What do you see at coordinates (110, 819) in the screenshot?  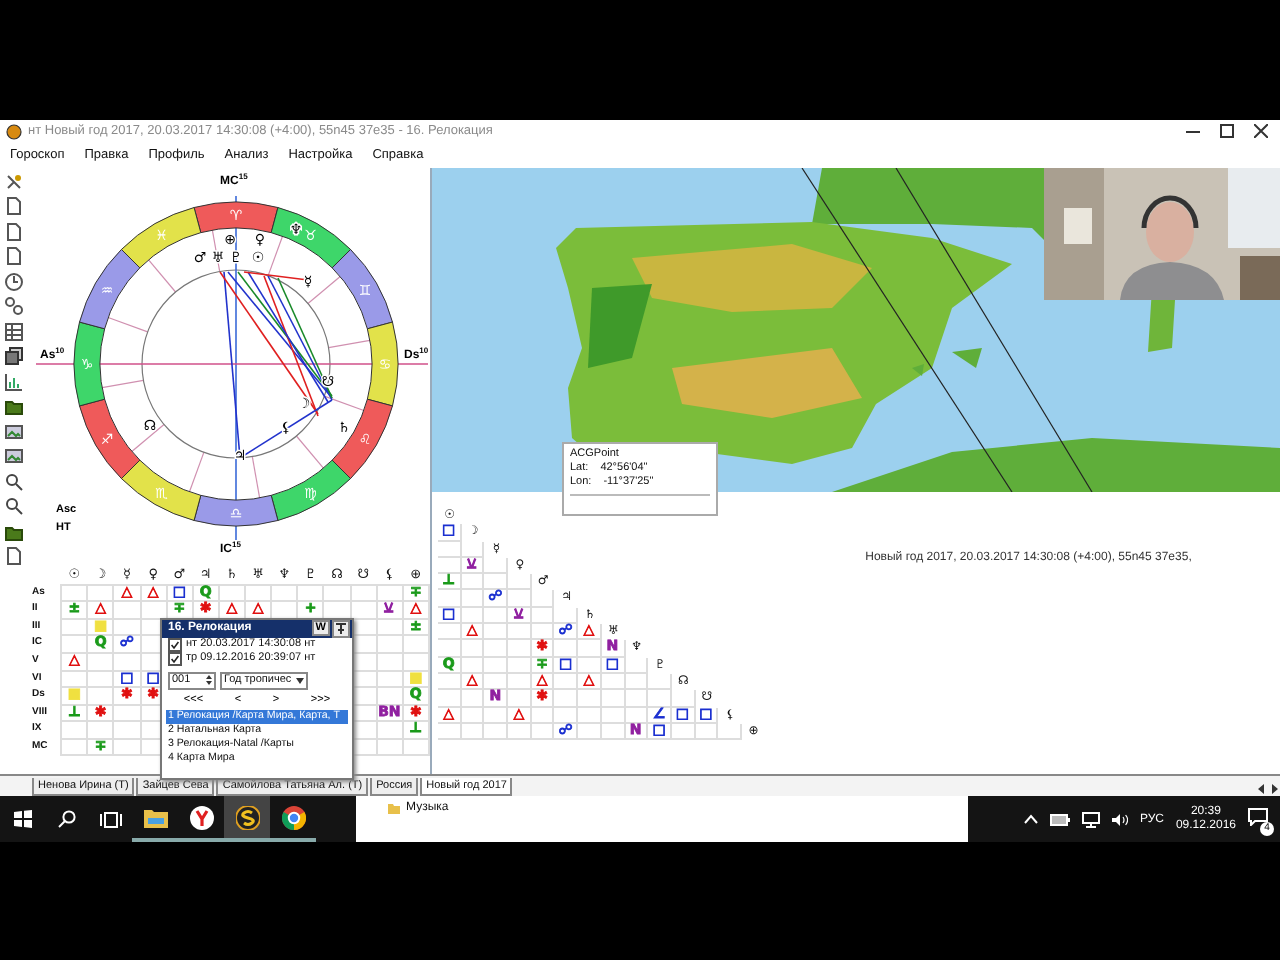 I see `task-view-icon` at bounding box center [110, 819].